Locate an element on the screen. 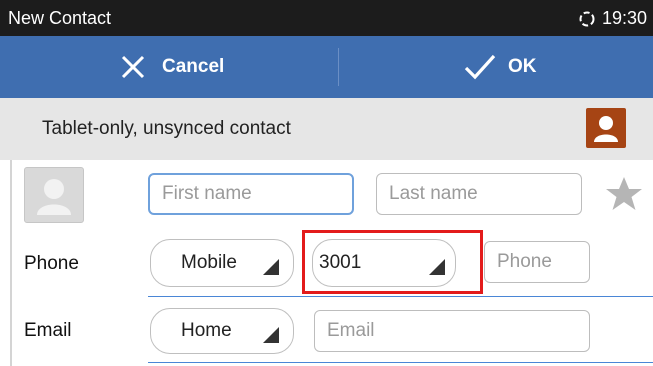 The height and width of the screenshot is (366, 653). sync-icon is located at coordinates (587, 18).